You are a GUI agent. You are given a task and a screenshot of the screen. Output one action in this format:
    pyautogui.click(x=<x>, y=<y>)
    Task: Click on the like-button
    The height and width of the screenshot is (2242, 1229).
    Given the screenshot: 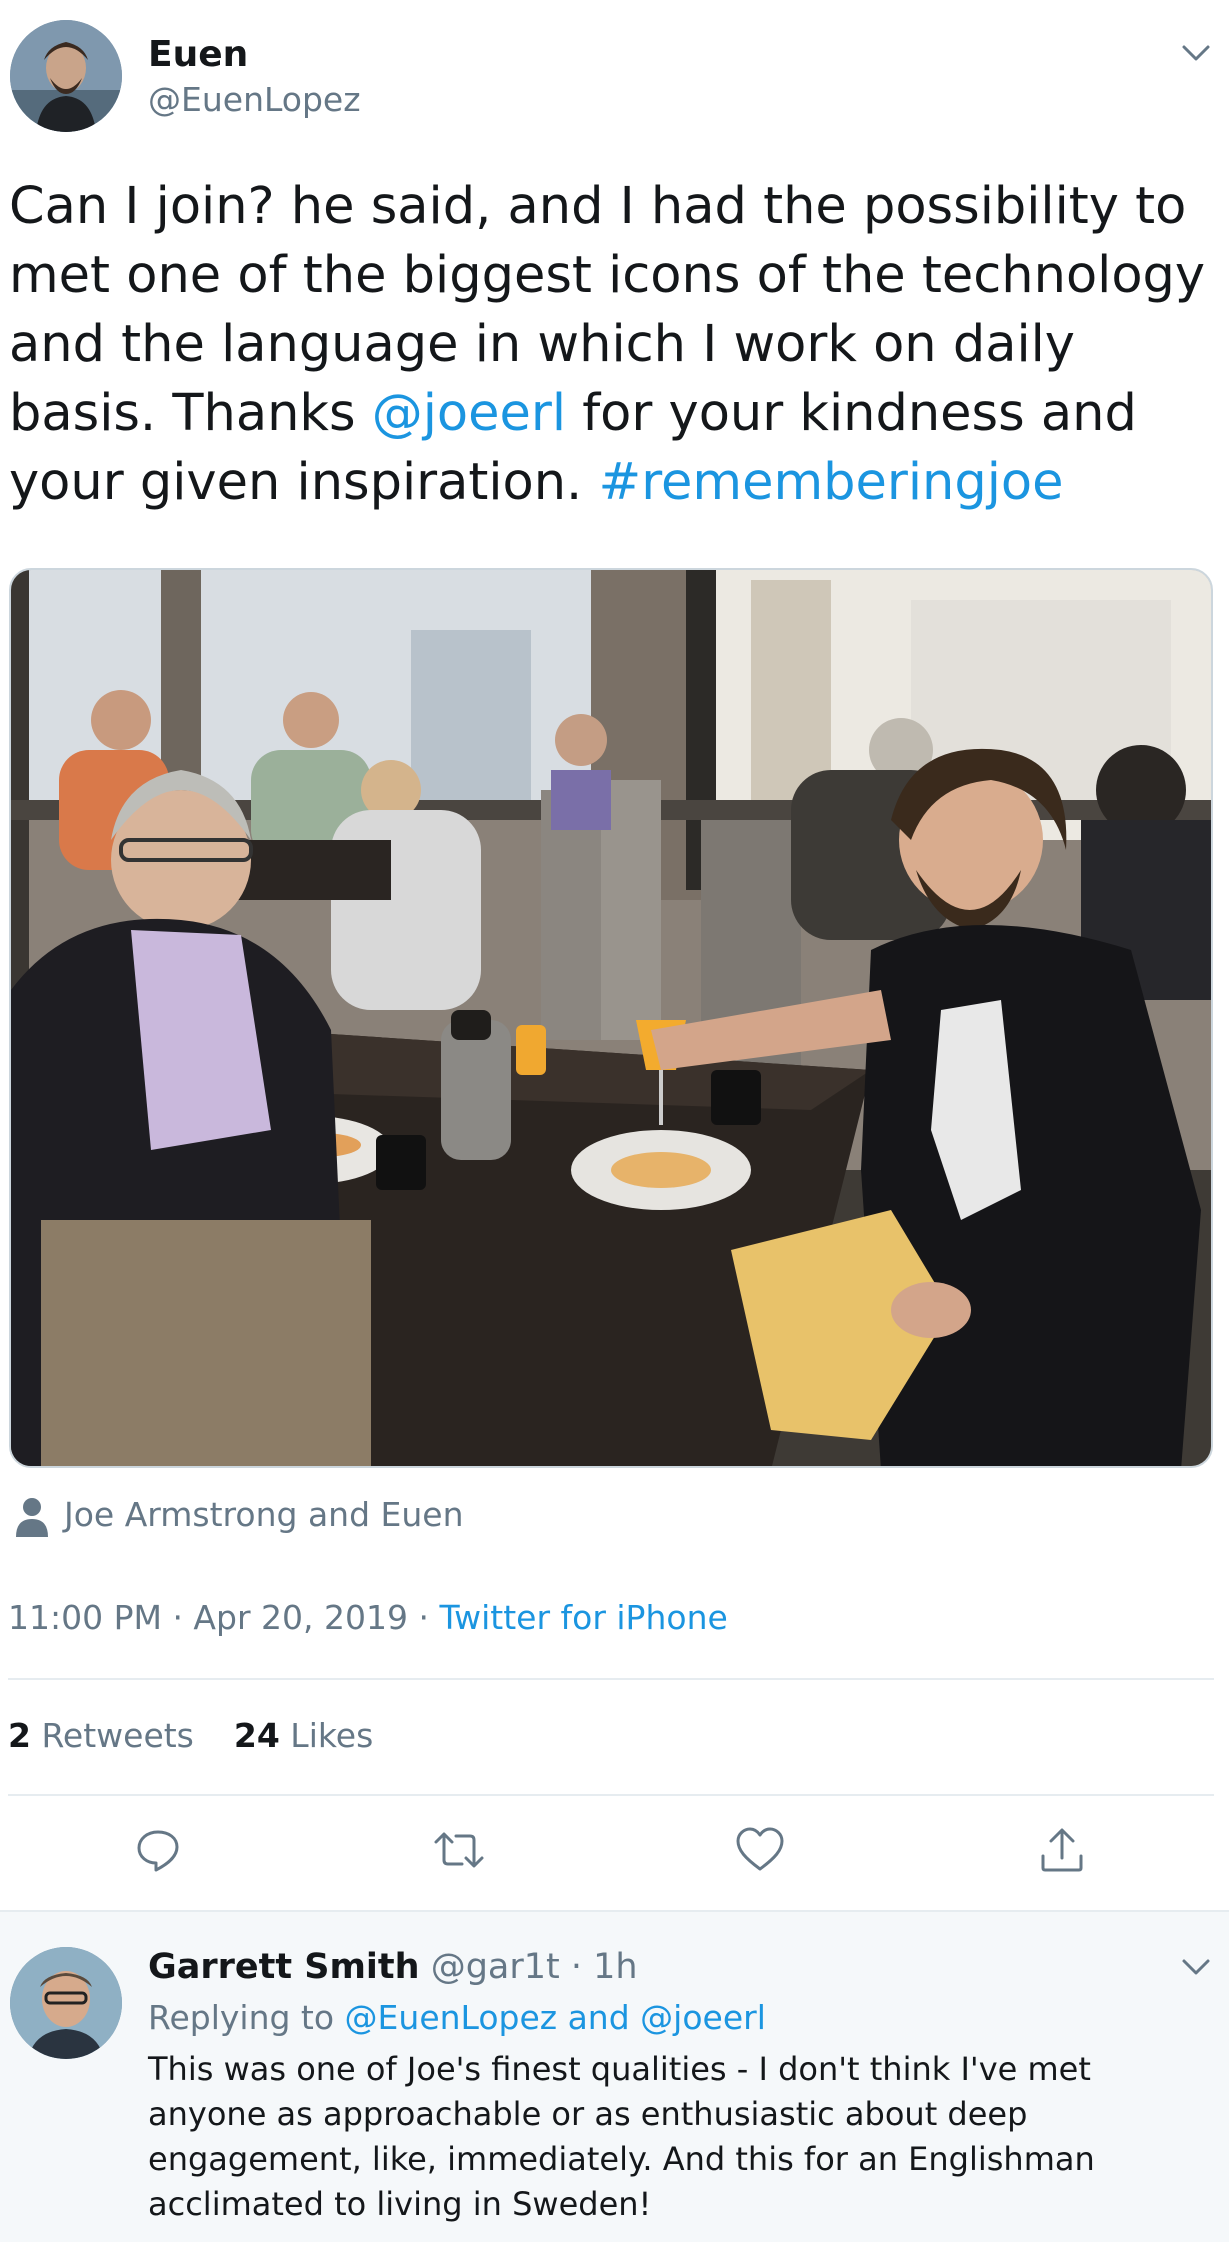 What is the action you would take?
    pyautogui.click(x=760, y=1850)
    